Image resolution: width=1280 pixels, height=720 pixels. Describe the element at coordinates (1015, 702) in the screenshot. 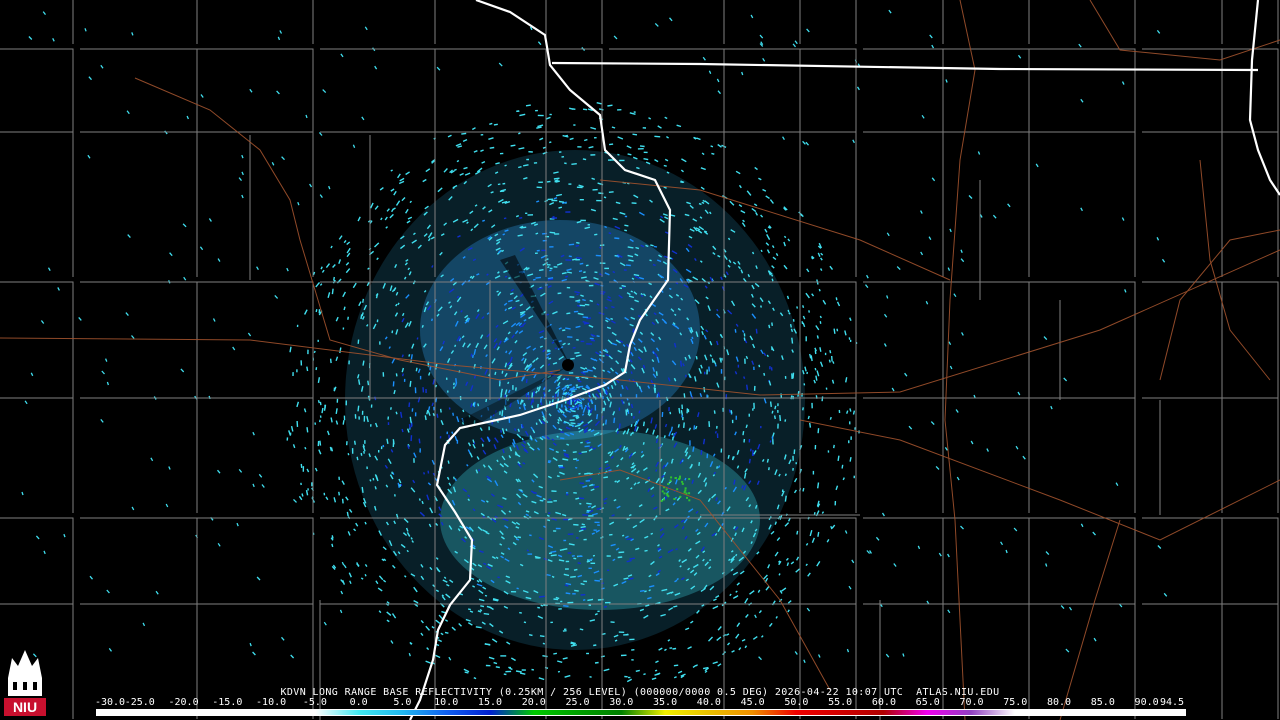

I see `colorbar-tick-label: 75.0` at that location.